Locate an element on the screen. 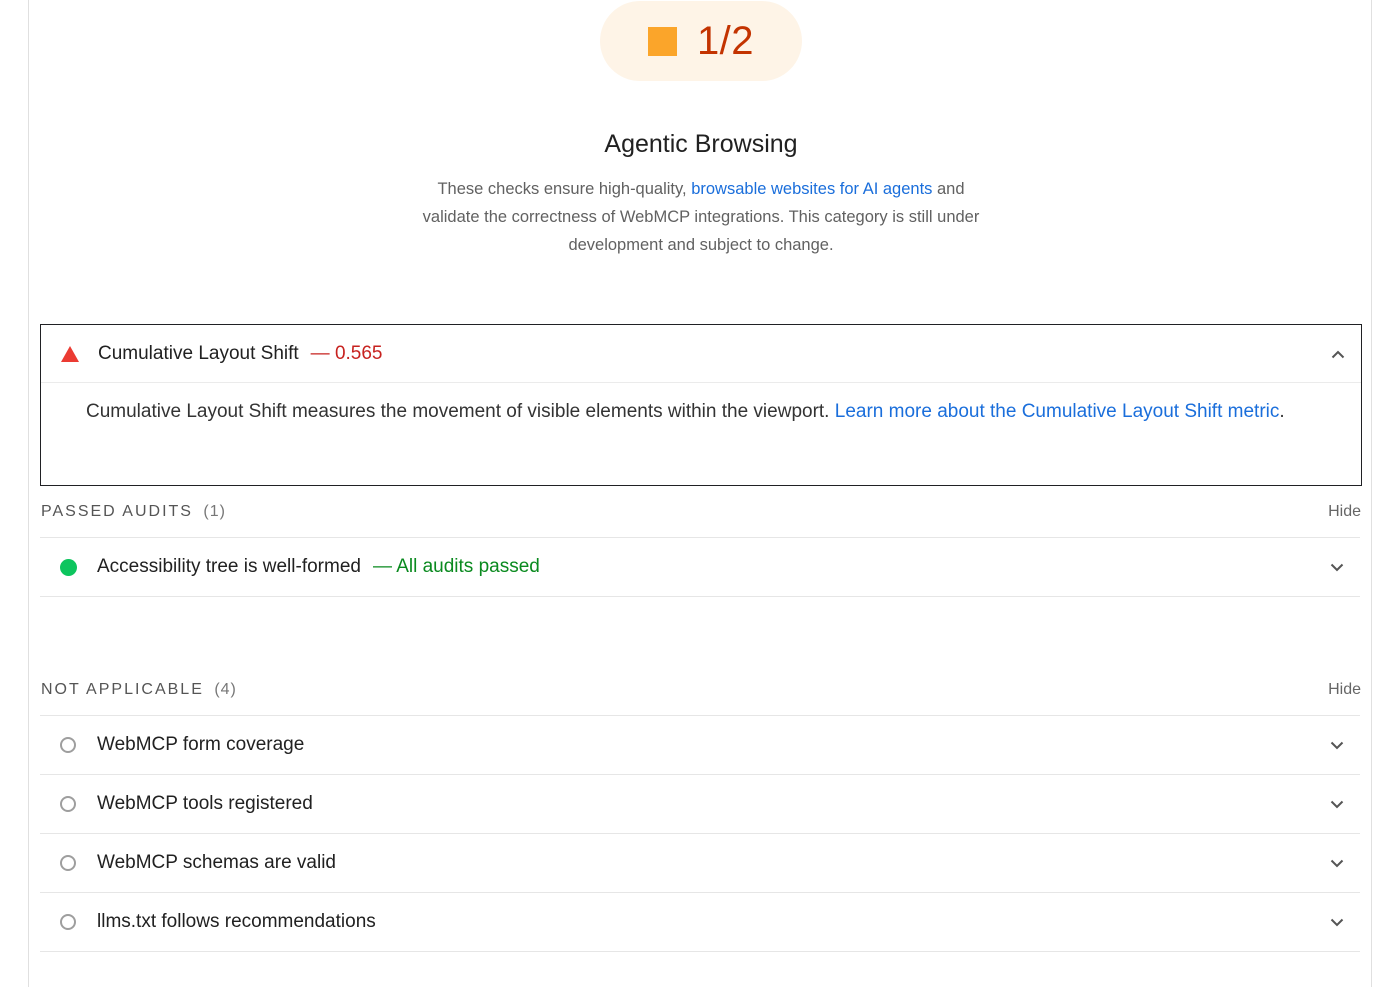  audit-webmcp-schemas-valid: WebMCP schemas are valid is located at coordinates (700, 863).